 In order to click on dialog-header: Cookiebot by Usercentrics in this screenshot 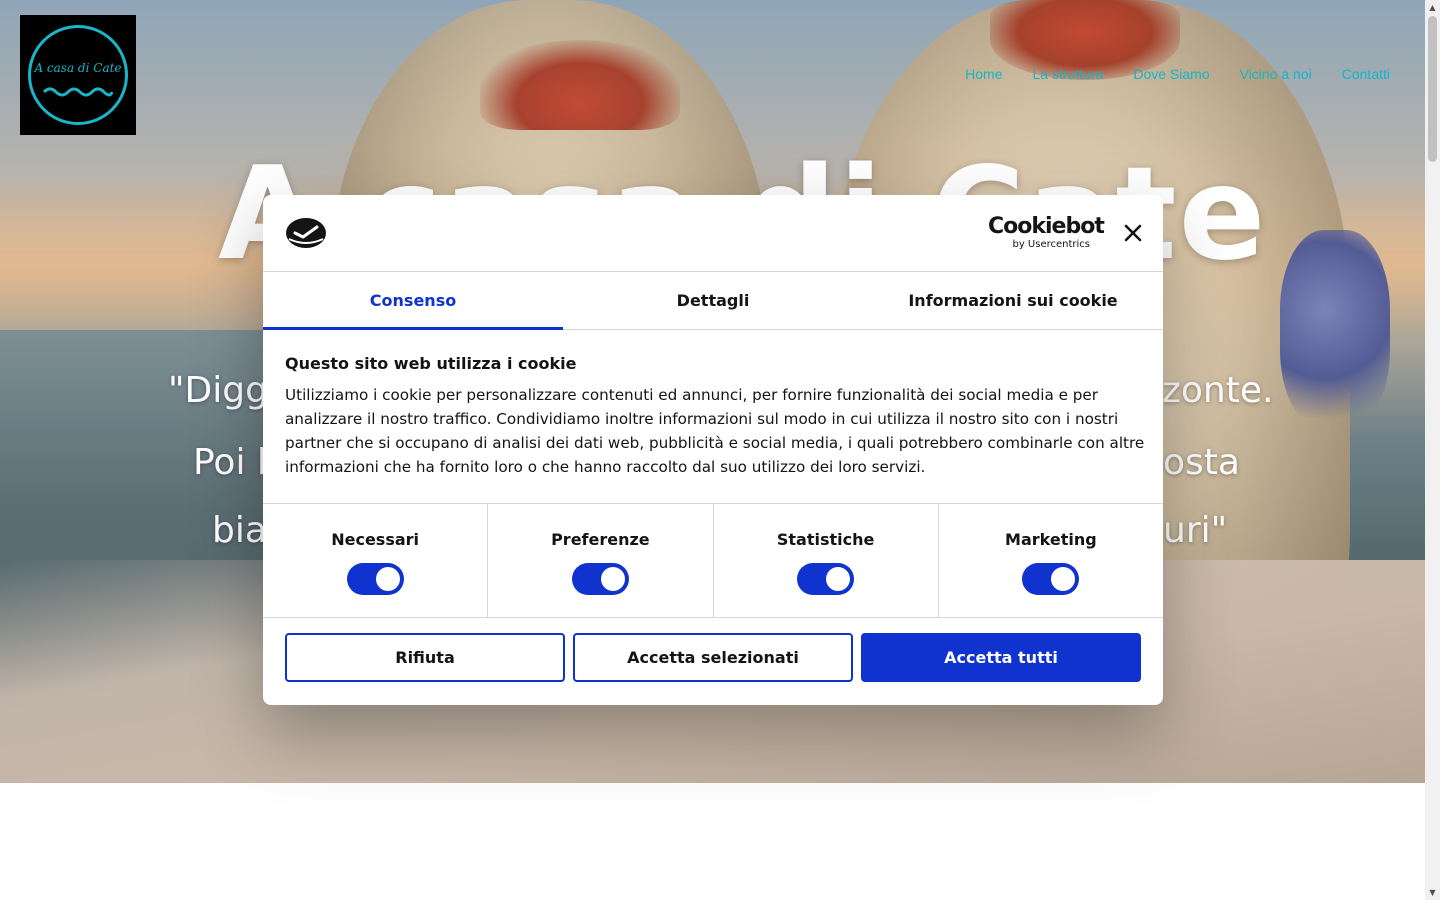, I will do `click(713, 233)`.